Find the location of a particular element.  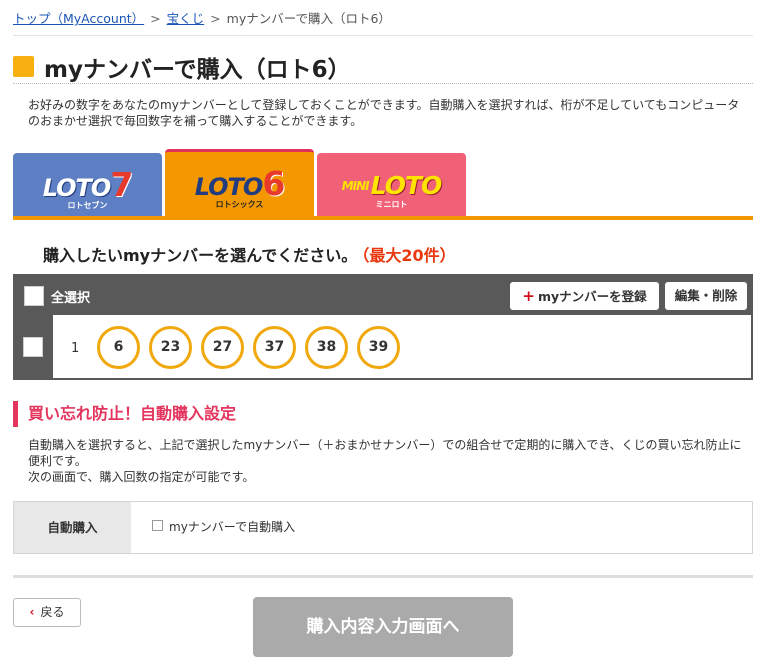

loto6-logo: LOTO6 is located at coordinates (240, 183).